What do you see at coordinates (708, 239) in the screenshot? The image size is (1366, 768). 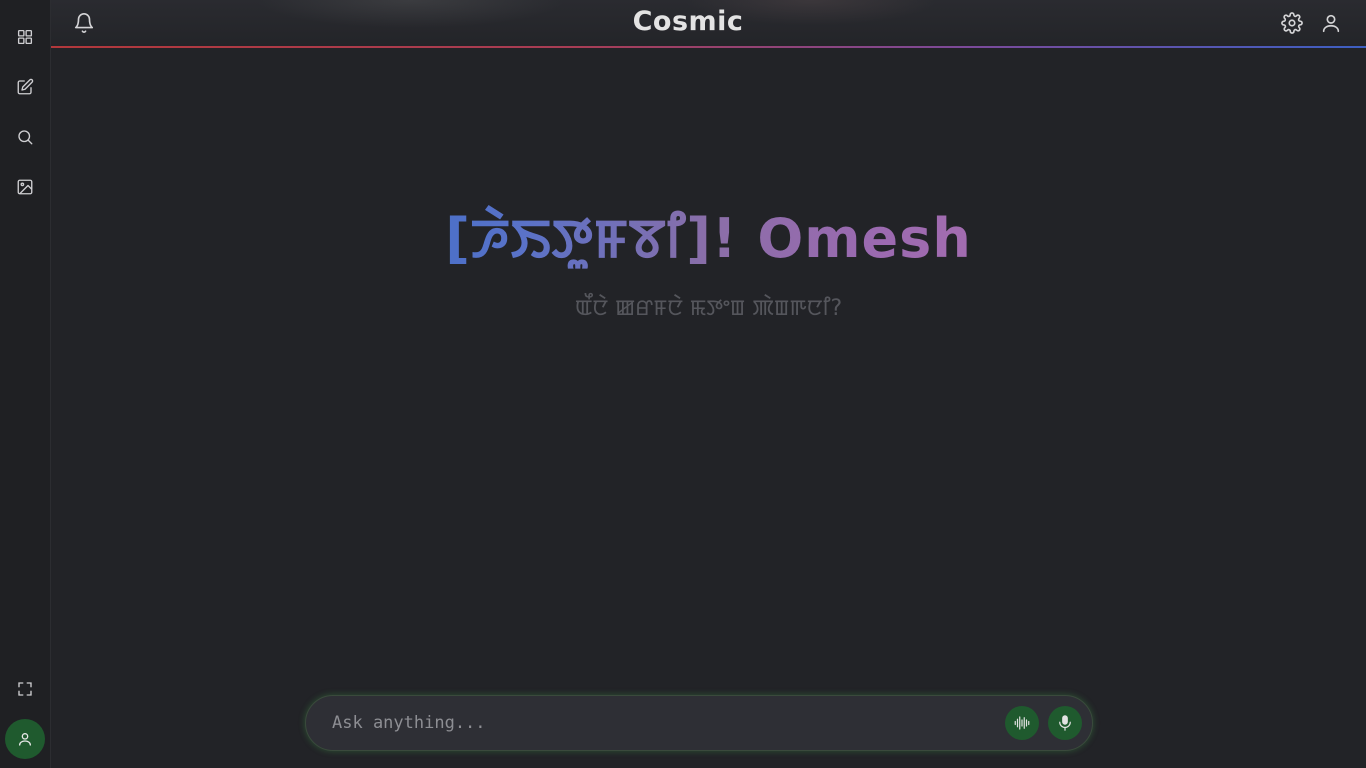 I see `greeting-heading: [ꯍꯥꯏꯇꯨꯝꯕꯤ]! Omesh` at bounding box center [708, 239].